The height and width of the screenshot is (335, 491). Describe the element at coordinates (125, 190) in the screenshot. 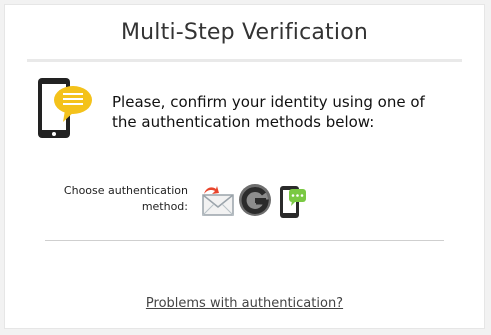

I see `choose-method-line-1: Choose authentication` at that location.